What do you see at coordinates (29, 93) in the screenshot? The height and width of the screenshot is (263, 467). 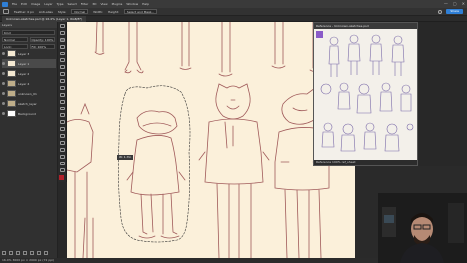 I see `layer-row: unknown_01` at bounding box center [29, 93].